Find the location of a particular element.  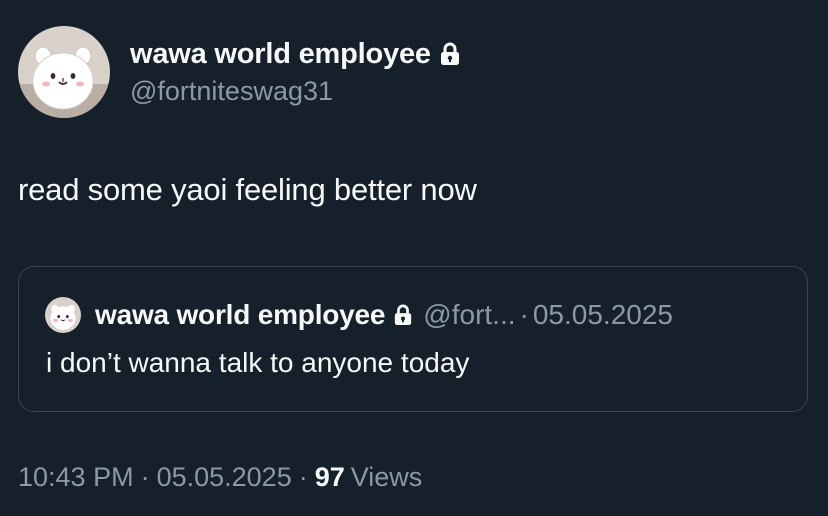

quoted-author-avatar is located at coordinates (63, 315).